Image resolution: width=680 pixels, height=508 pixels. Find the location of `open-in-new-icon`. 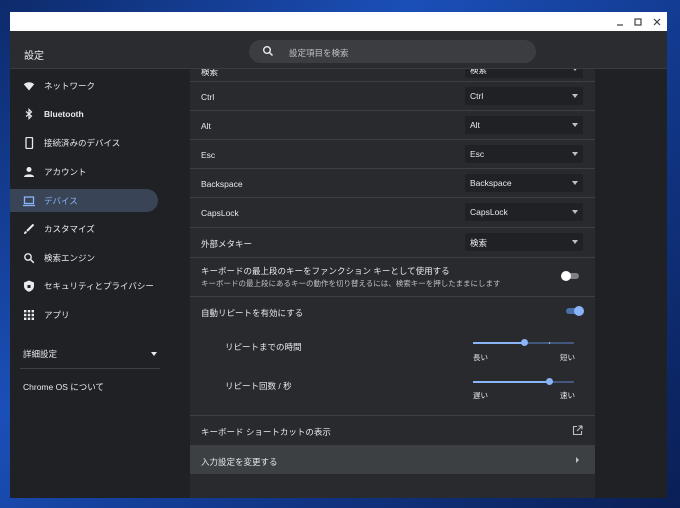

open-in-new-icon is located at coordinates (577, 431).